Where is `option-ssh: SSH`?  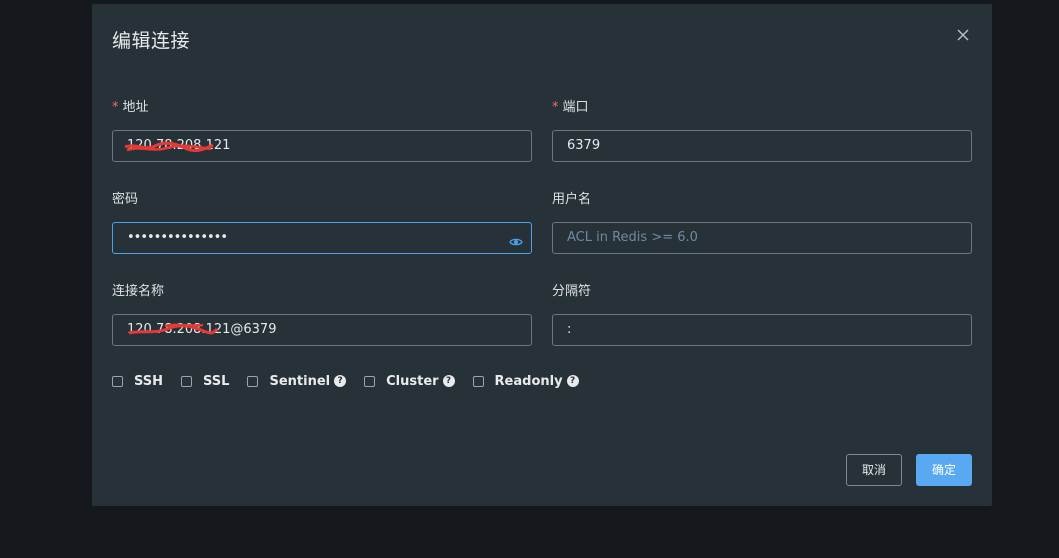 option-ssh: SSH is located at coordinates (137, 381).